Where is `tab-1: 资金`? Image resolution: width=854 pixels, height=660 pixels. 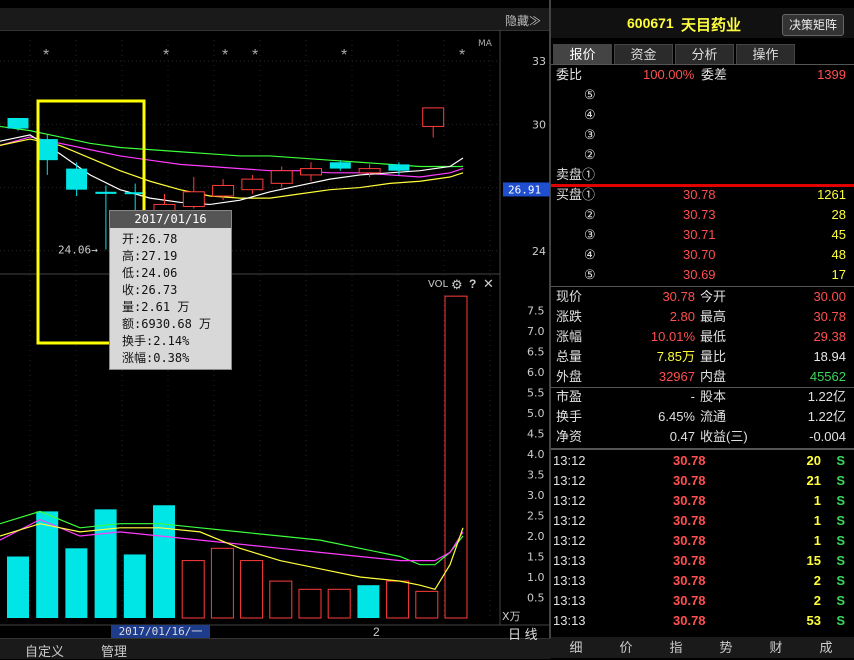 tab-1: 资金 is located at coordinates (643, 54).